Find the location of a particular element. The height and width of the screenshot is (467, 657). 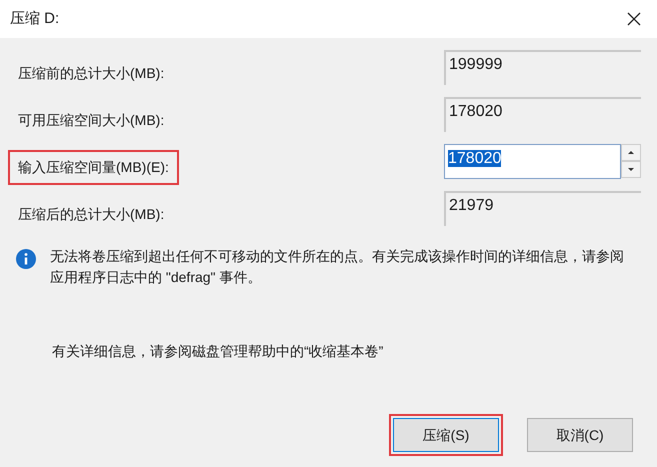

help-text: 有关详细信息，请参阅磁盘管理帮助中的“收缩基本卷” is located at coordinates (218, 351).